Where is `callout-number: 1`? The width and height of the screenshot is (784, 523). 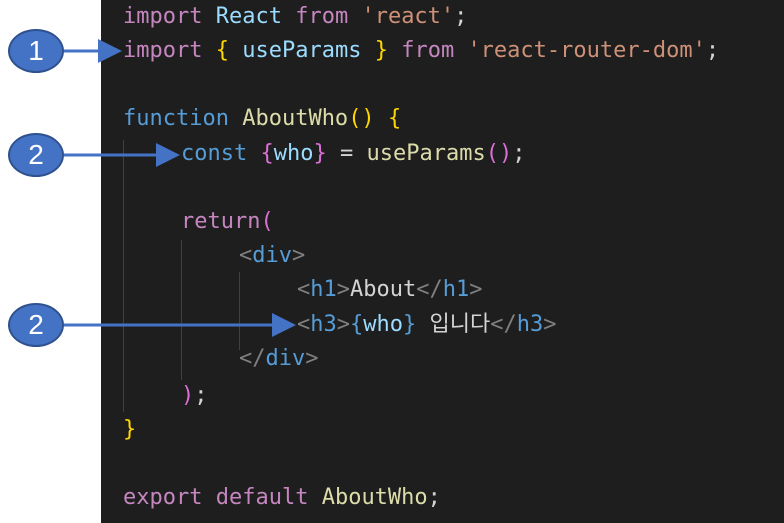 callout-number: 1 is located at coordinates (36, 50).